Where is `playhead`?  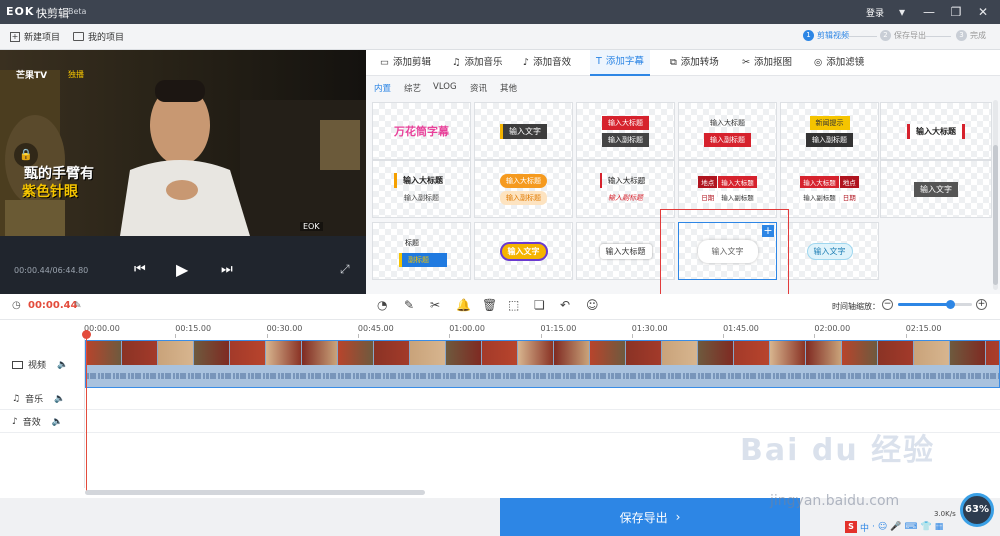 playhead is located at coordinates (86, 411).